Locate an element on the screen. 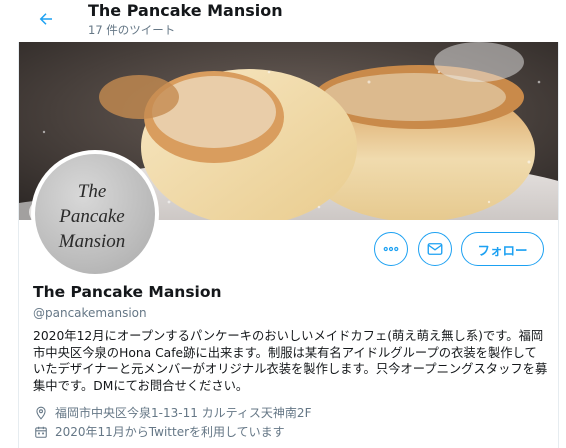 Image resolution: width=566 pixels, height=448 pixels. envelope-icon is located at coordinates (435, 249).